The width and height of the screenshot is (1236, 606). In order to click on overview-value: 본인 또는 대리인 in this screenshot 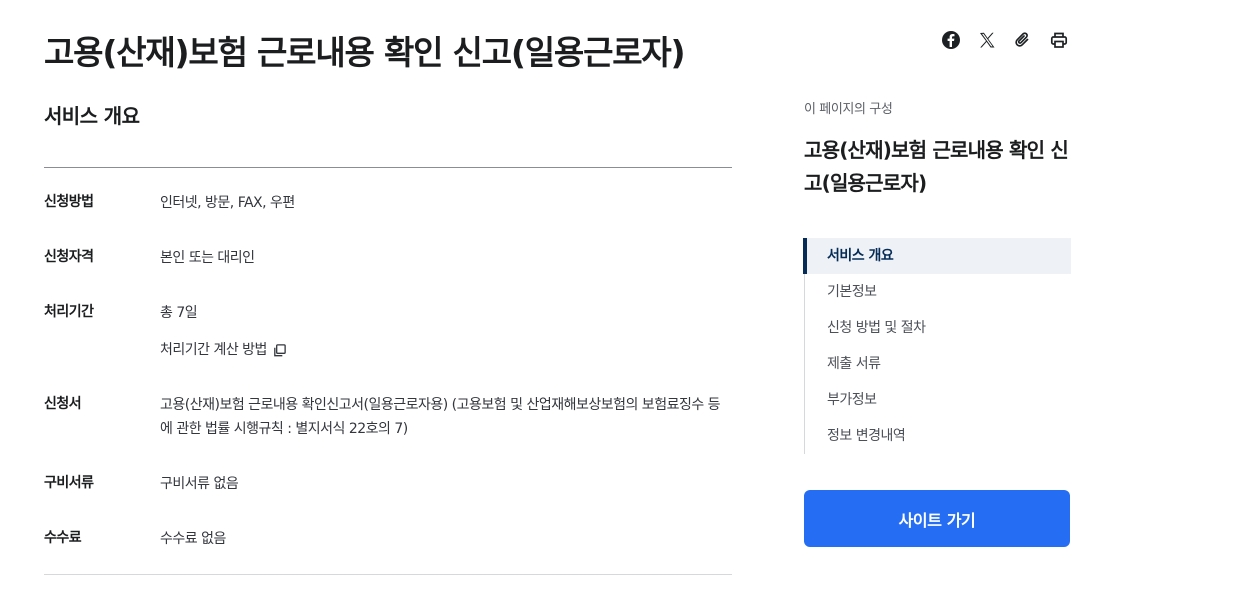, I will do `click(207, 258)`.